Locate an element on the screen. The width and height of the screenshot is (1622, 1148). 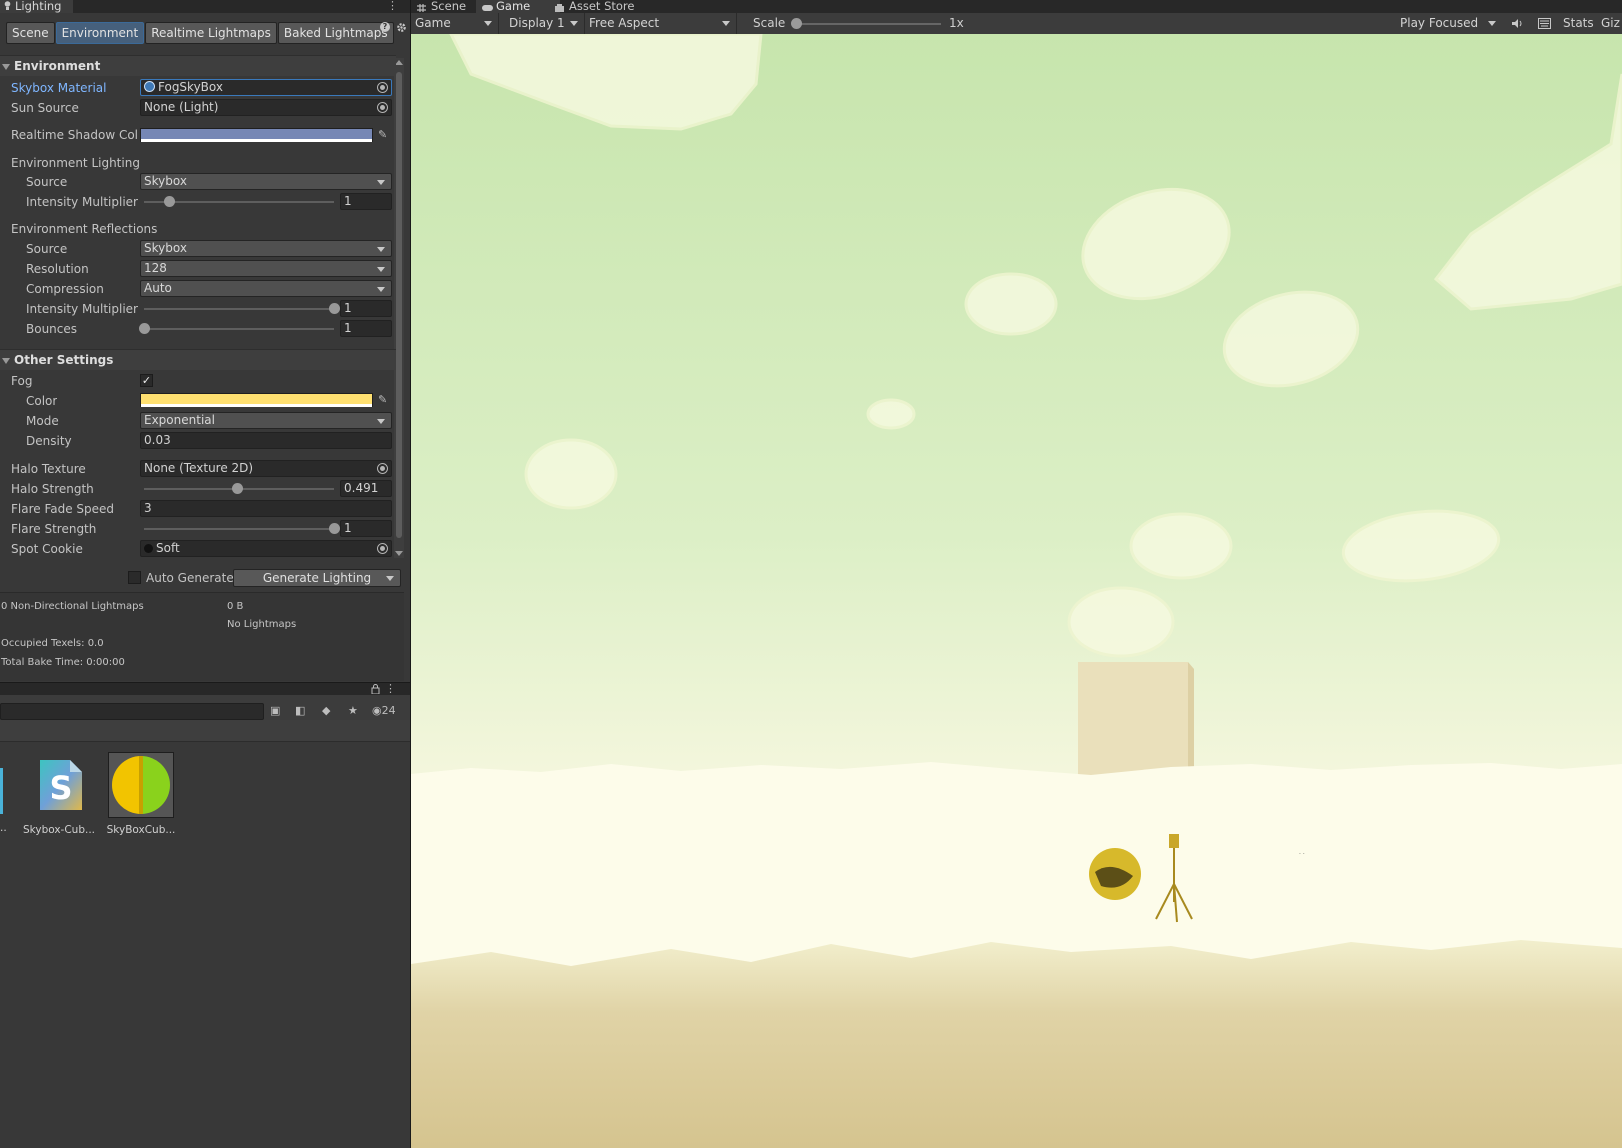
scroll-down-arrow-icon is located at coordinates (399, 553).